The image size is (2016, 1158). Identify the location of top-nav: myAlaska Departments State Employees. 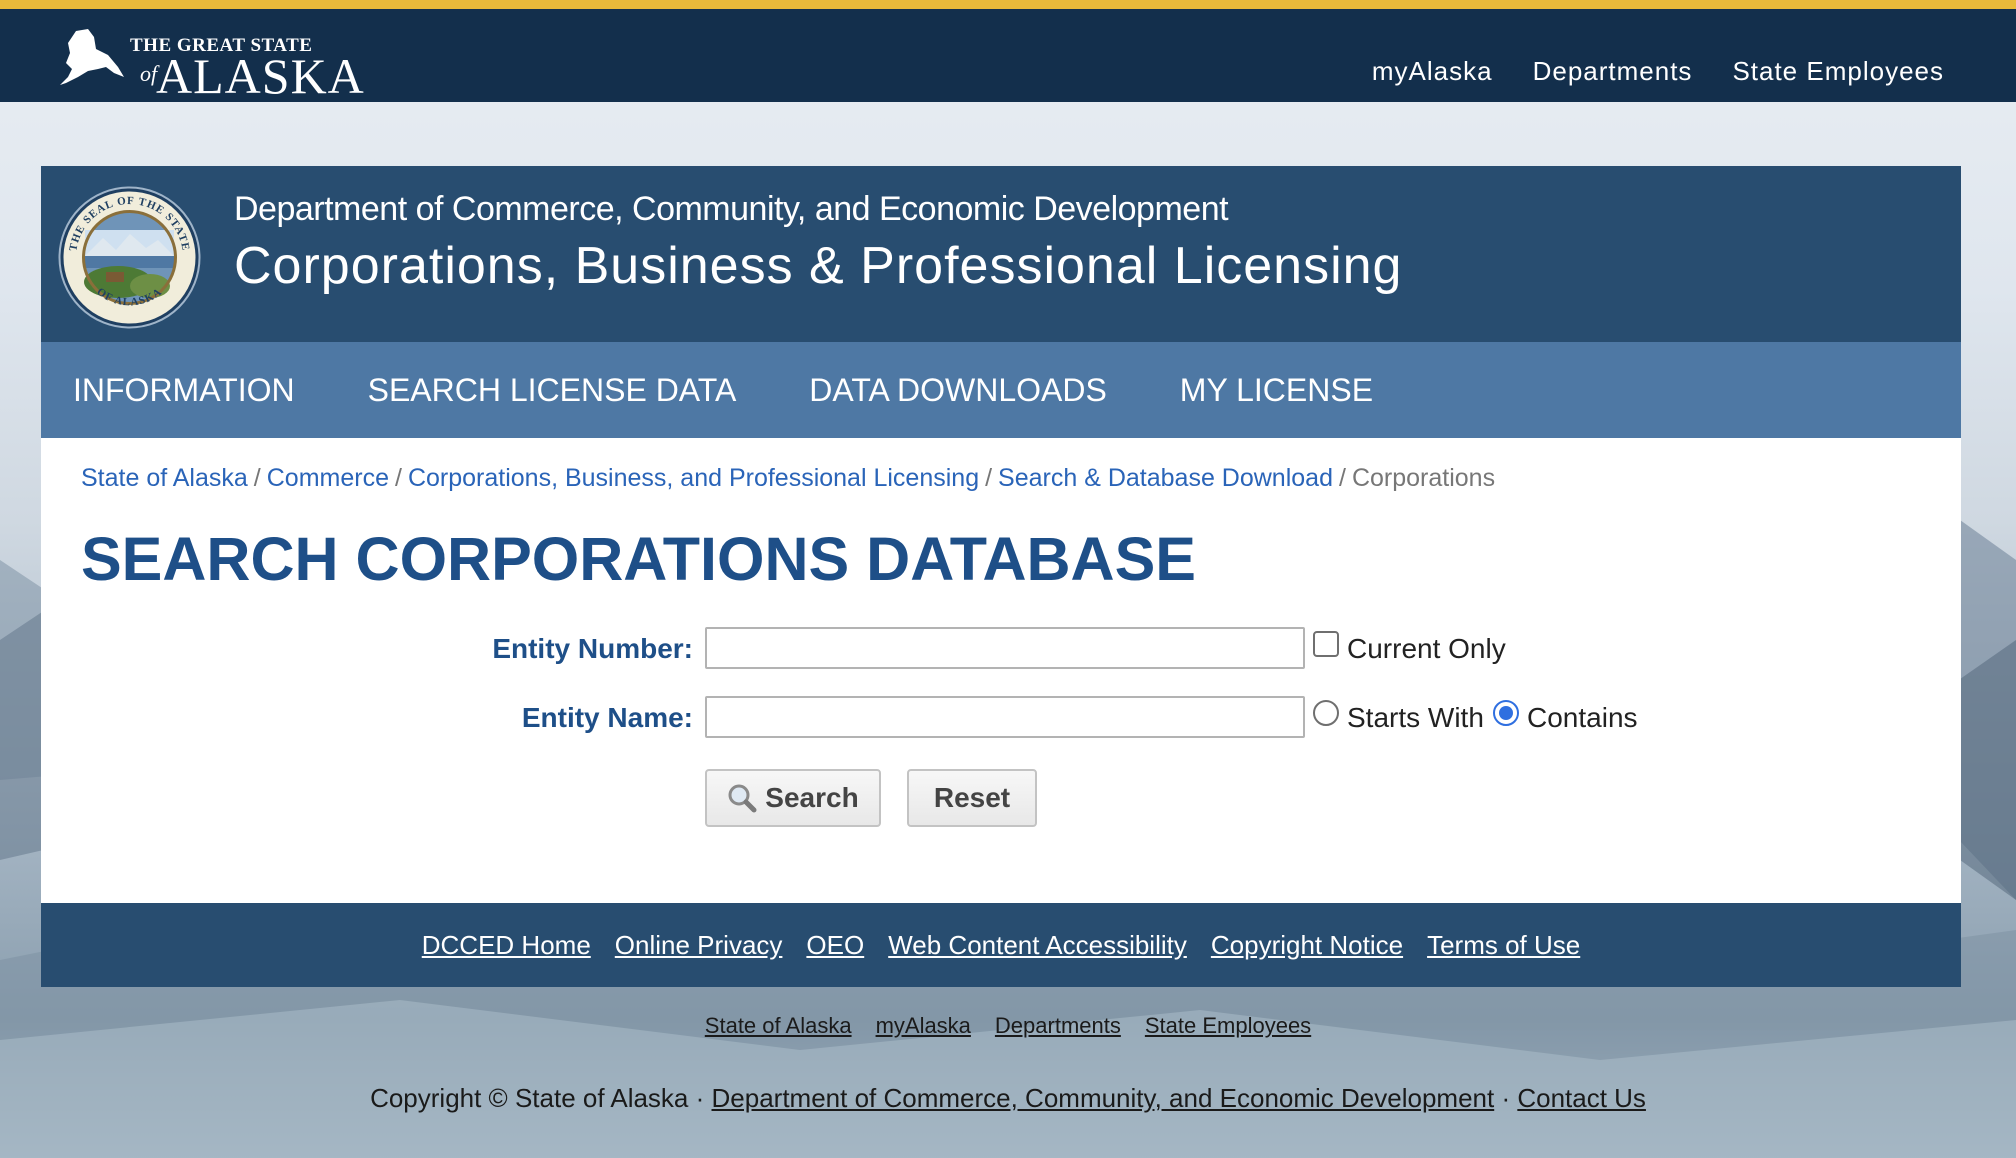
(1658, 71).